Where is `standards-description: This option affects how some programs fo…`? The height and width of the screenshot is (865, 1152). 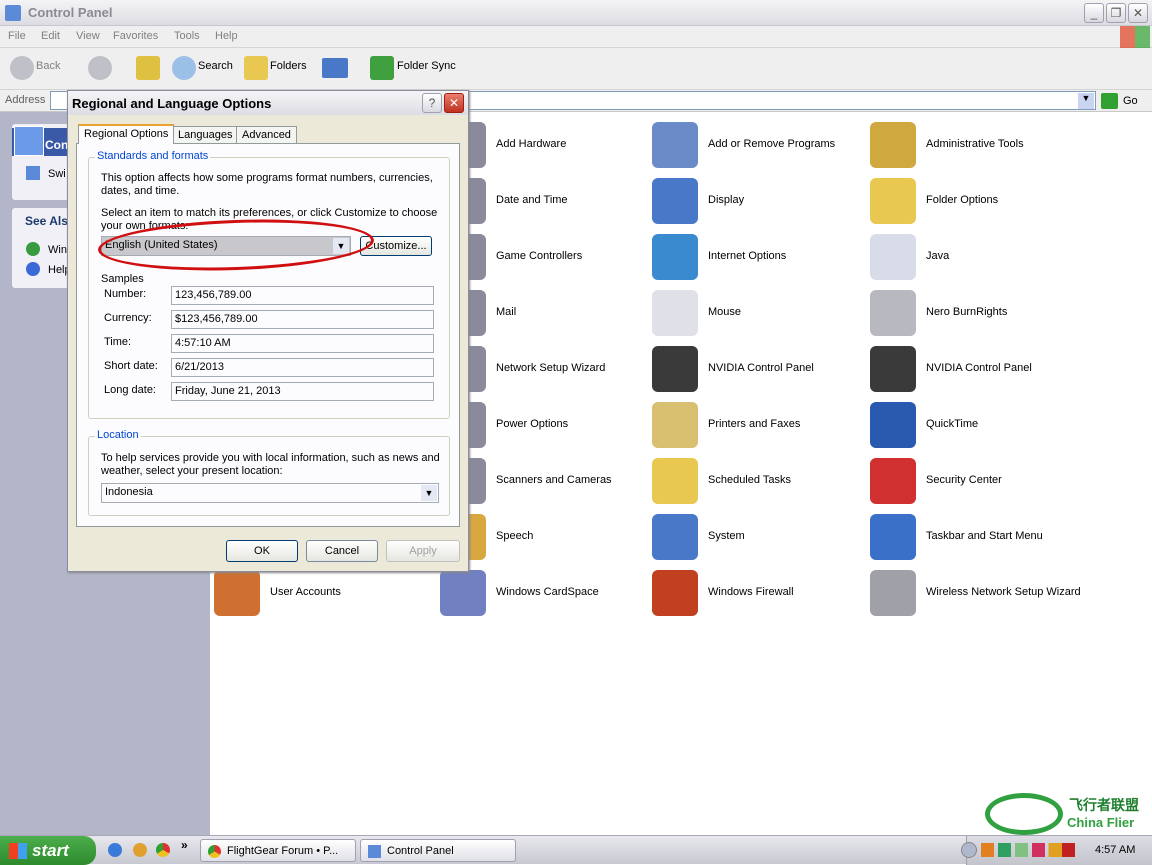 standards-description: This option affects how some programs fo… is located at coordinates (267, 184).